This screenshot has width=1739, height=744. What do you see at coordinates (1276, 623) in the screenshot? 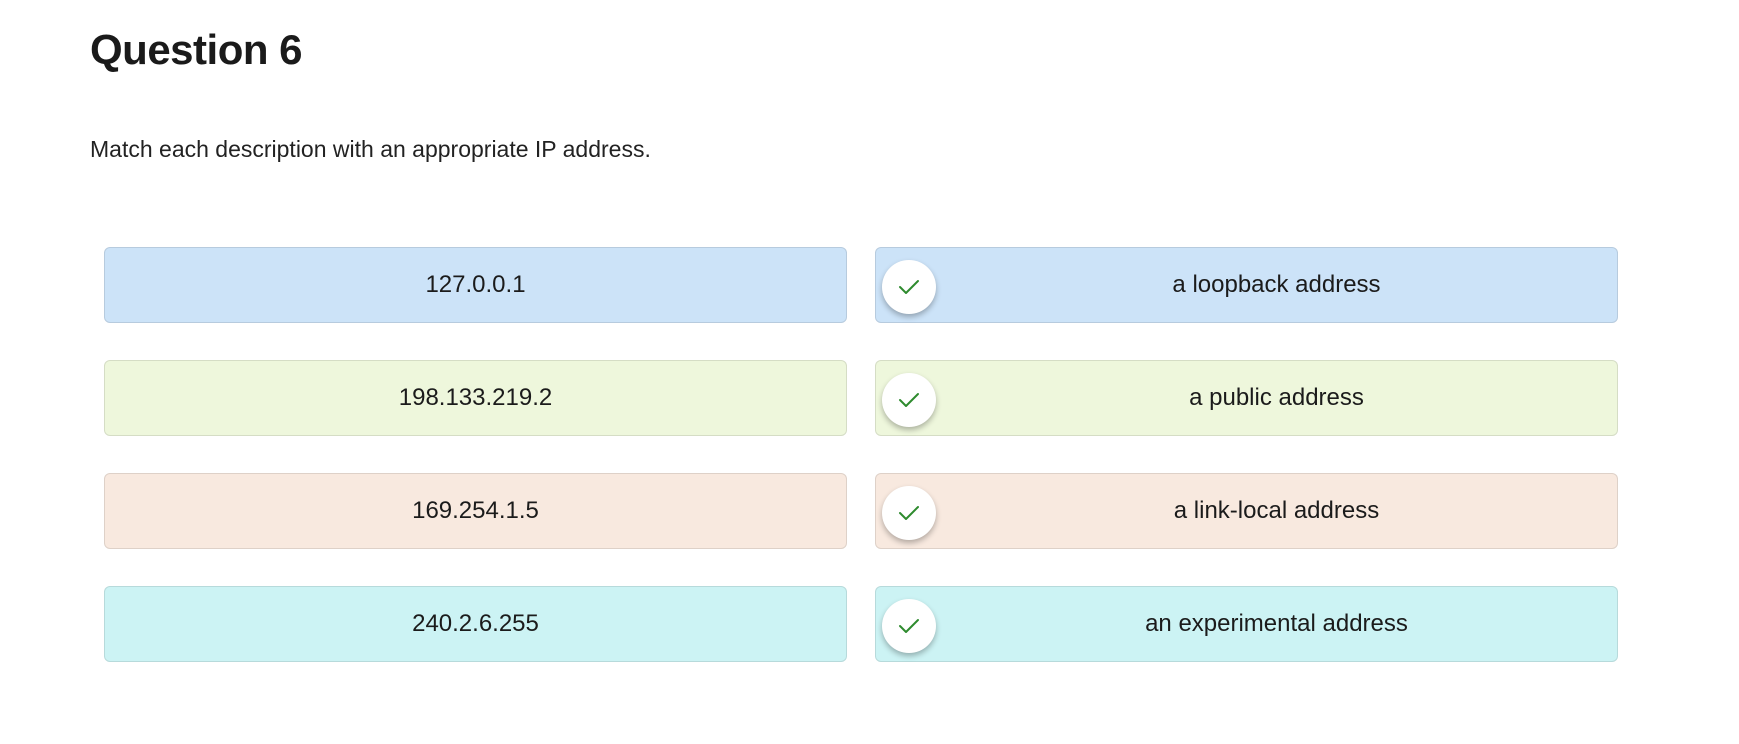
I see `description-label: an experimental address` at bounding box center [1276, 623].